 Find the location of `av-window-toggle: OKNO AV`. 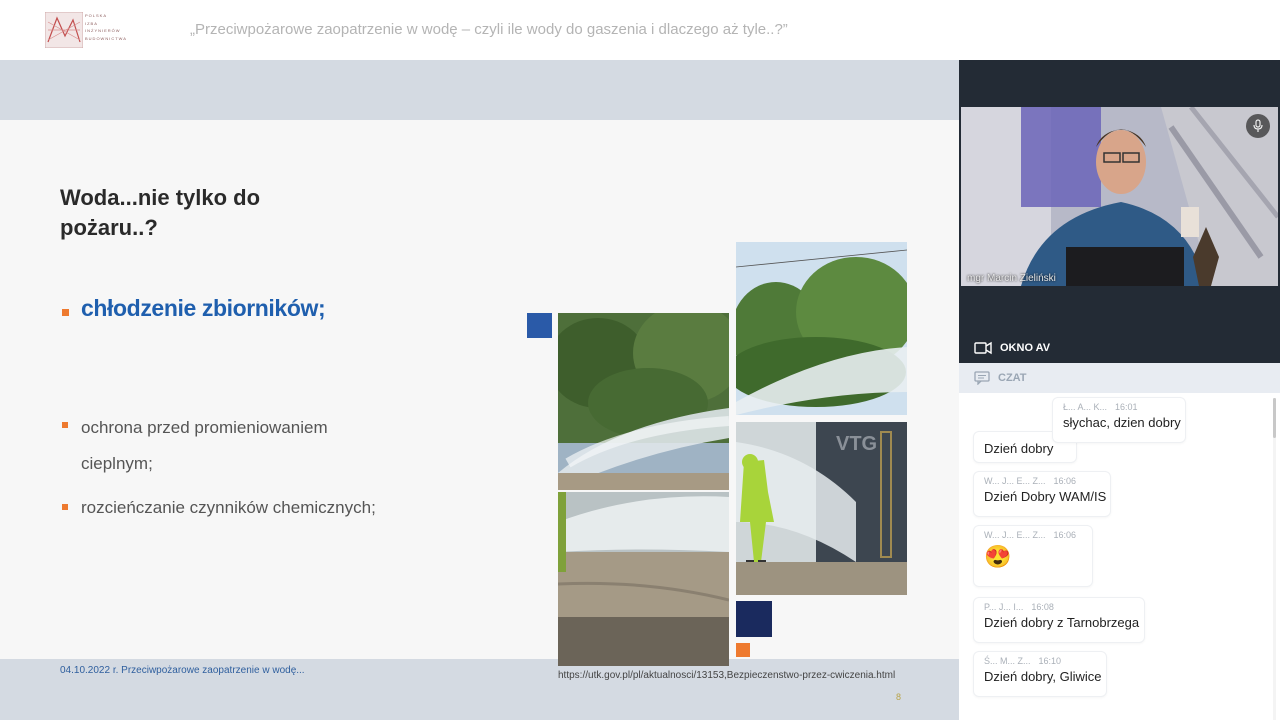

av-window-toggle: OKNO AV is located at coordinates (1012, 348).